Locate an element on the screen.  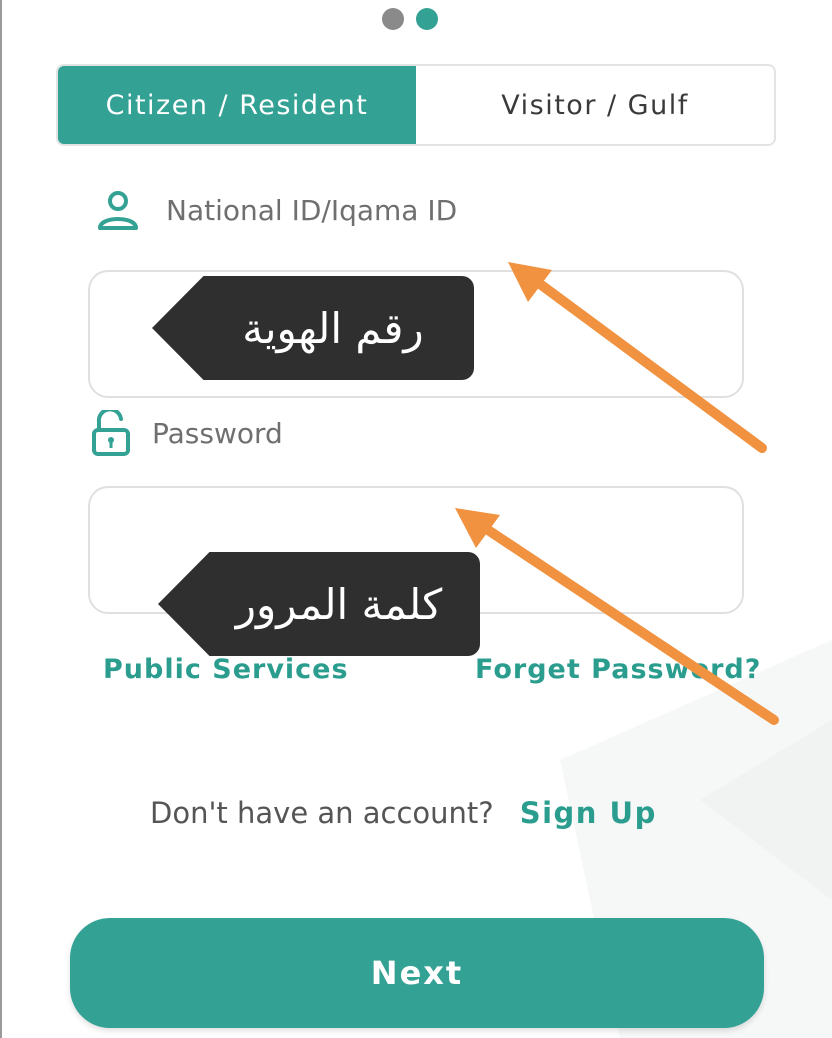
tab-visitor-gulf: Visitor / Gulf is located at coordinates (595, 105).